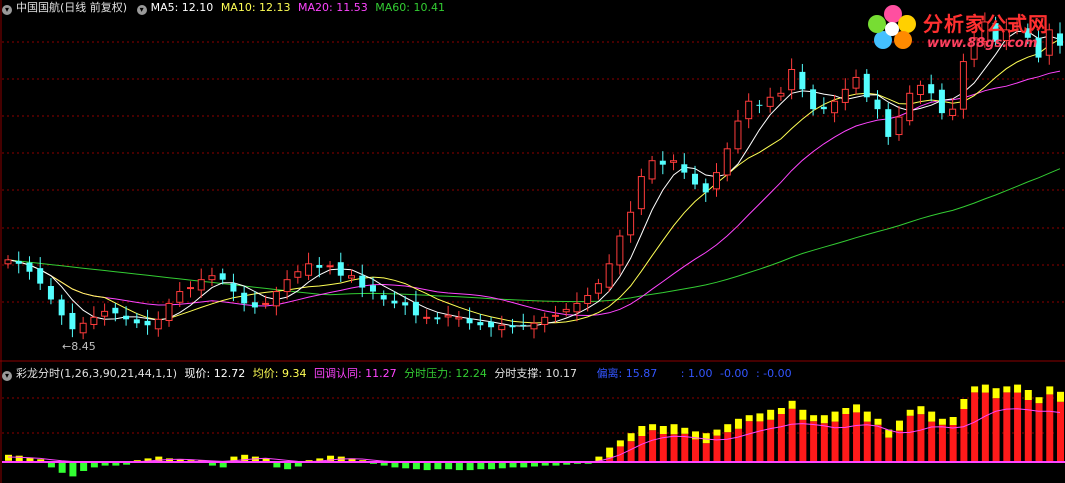 The height and width of the screenshot is (483, 1065). What do you see at coordinates (696, 373) in the screenshot?
I see `v1-value: : 1.00` at bounding box center [696, 373].